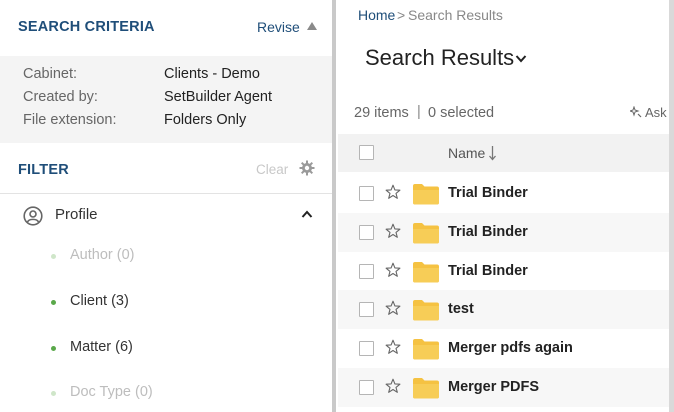 This screenshot has height=412, width=674. Describe the element at coordinates (312, 26) in the screenshot. I see `triangle-up-icon` at that location.